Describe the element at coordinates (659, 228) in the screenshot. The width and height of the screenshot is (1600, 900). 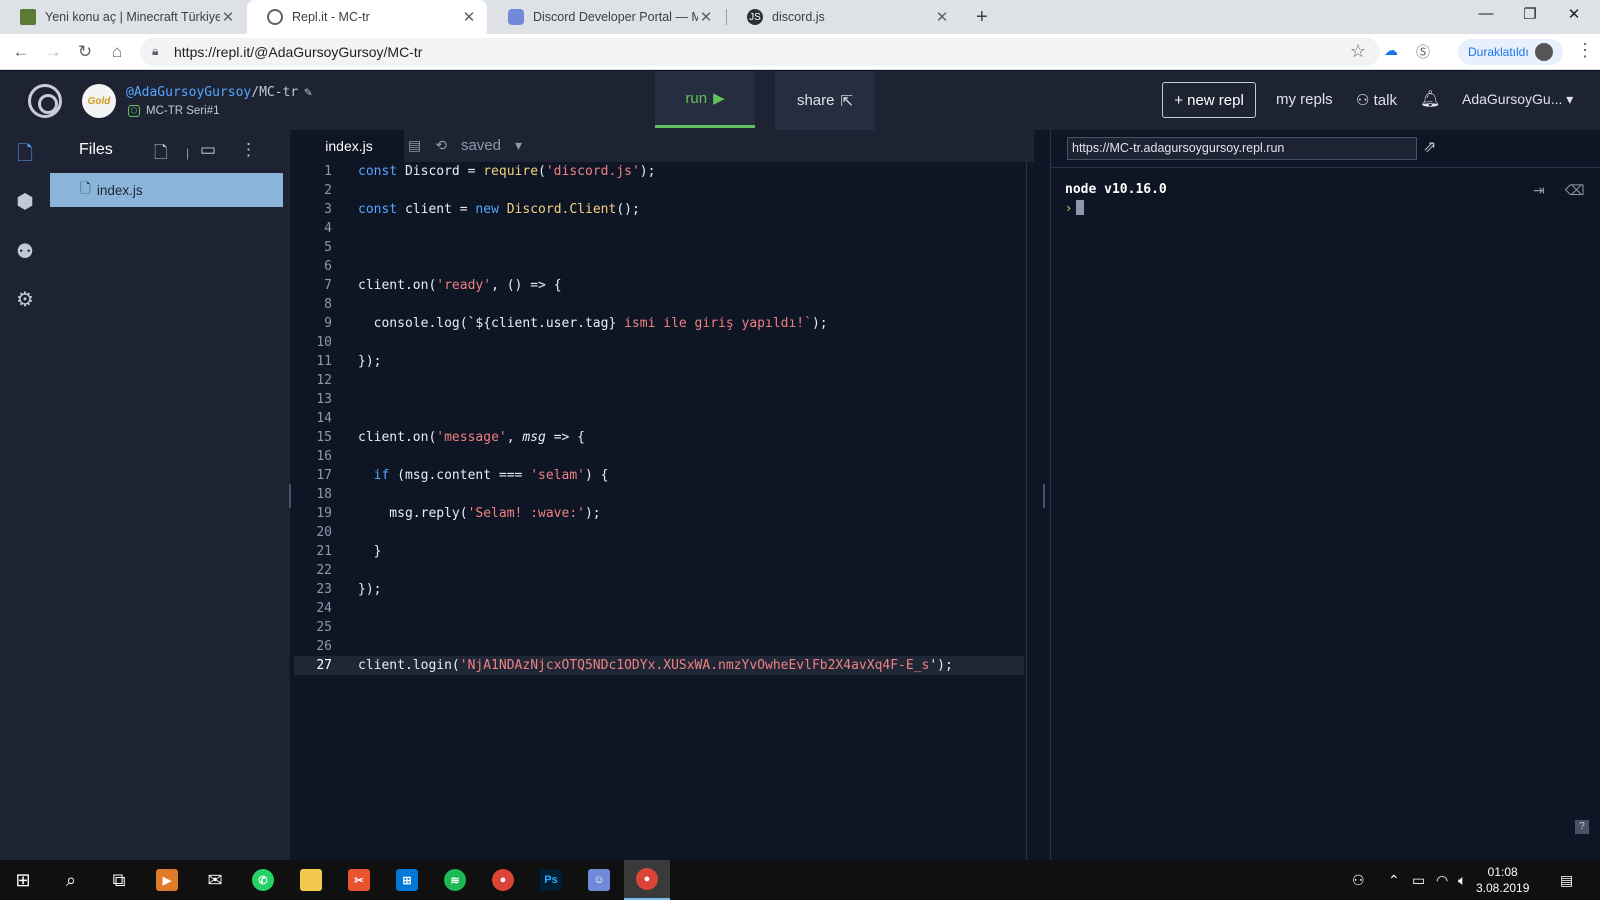
I see `code-line: 4` at that location.